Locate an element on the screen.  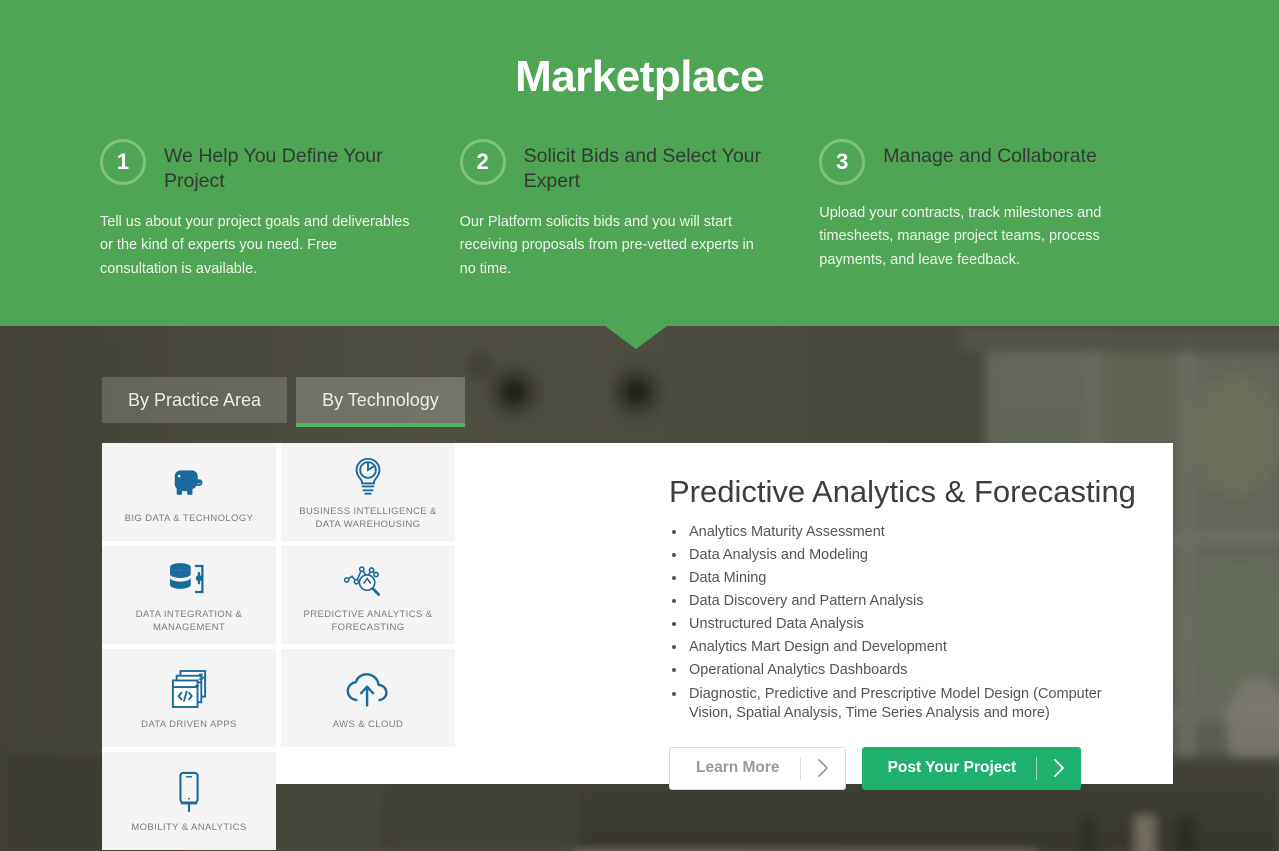
tile-label: DATA DRIVEN APPS is located at coordinates (189, 724).